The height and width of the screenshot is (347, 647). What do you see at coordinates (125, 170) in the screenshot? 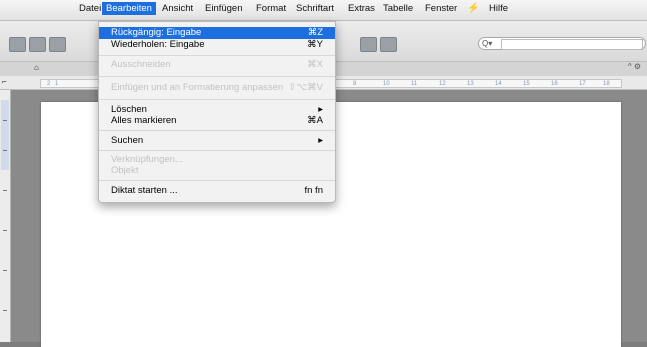
I see `menu-item-label: Objekt` at bounding box center [125, 170].